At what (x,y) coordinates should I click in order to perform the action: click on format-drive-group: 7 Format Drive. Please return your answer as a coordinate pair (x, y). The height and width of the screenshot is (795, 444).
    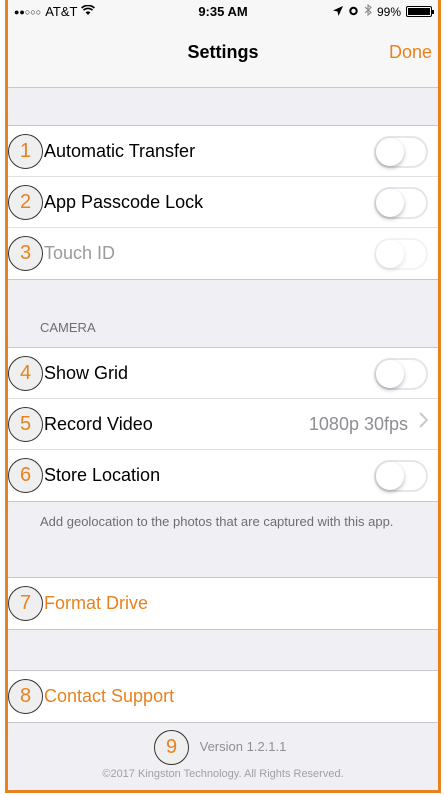
    Looking at the image, I should click on (223, 603).